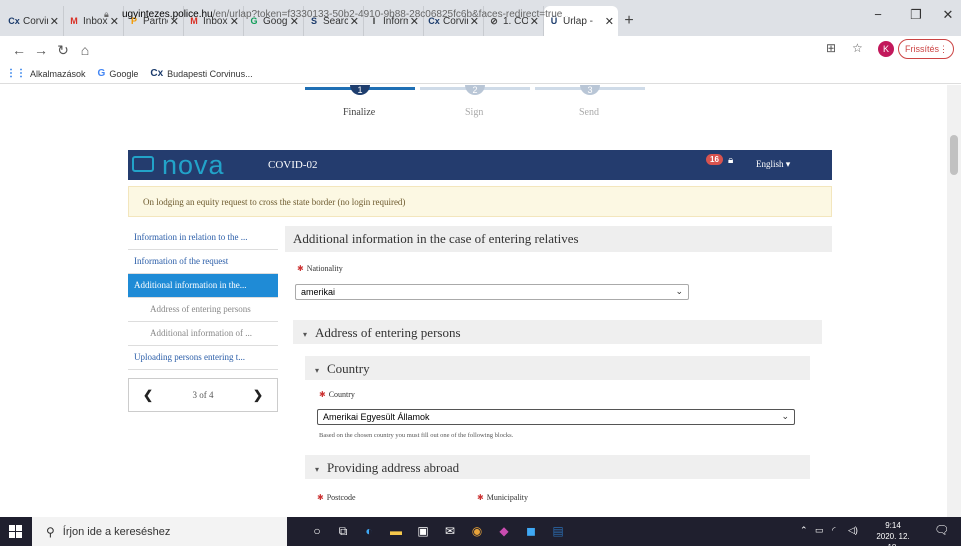 Image resolution: width=961 pixels, height=553 pixels. What do you see at coordinates (730, 160) in the screenshot?
I see `lock-icon: 🔒︎` at bounding box center [730, 160].